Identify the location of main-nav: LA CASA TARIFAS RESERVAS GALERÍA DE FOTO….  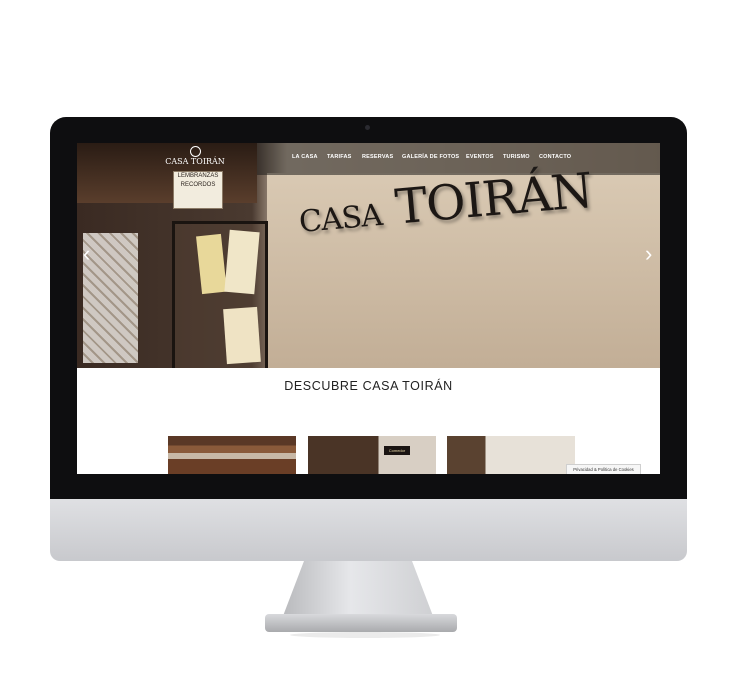
(458, 159).